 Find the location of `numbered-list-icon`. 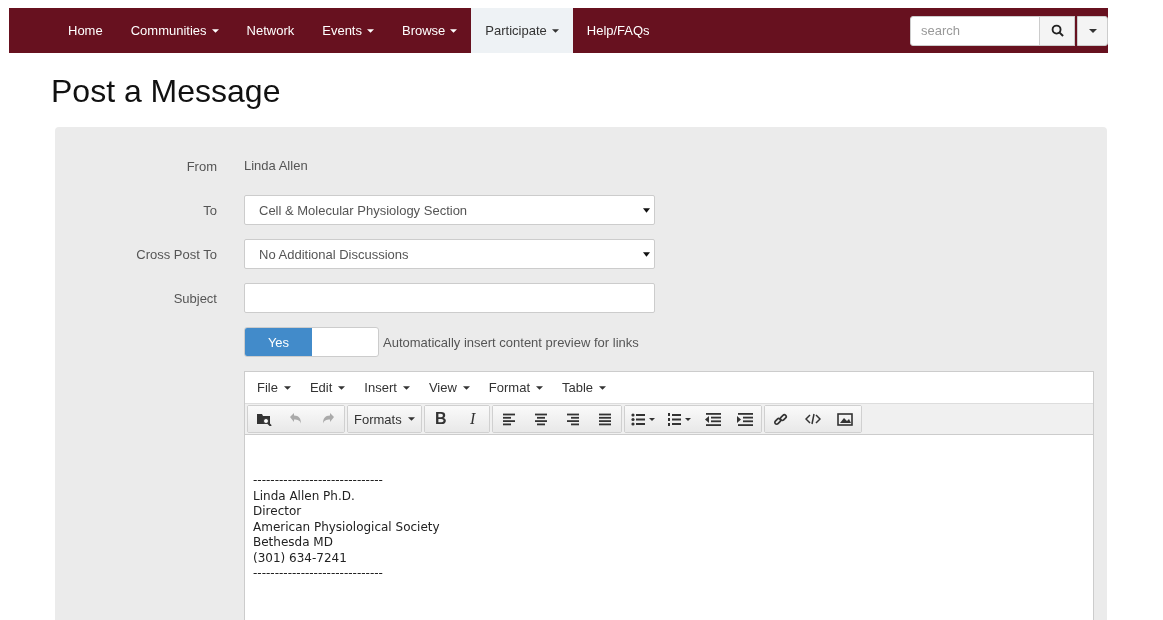

numbered-list-icon is located at coordinates (678, 419).